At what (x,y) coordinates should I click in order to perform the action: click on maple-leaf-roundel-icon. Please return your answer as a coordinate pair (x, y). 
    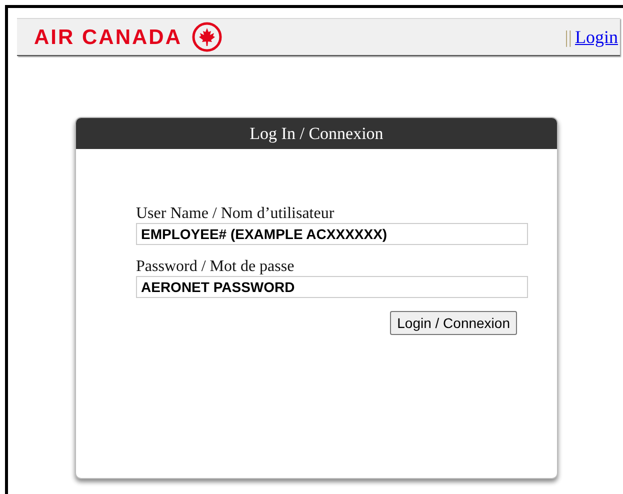
    Looking at the image, I should click on (207, 37).